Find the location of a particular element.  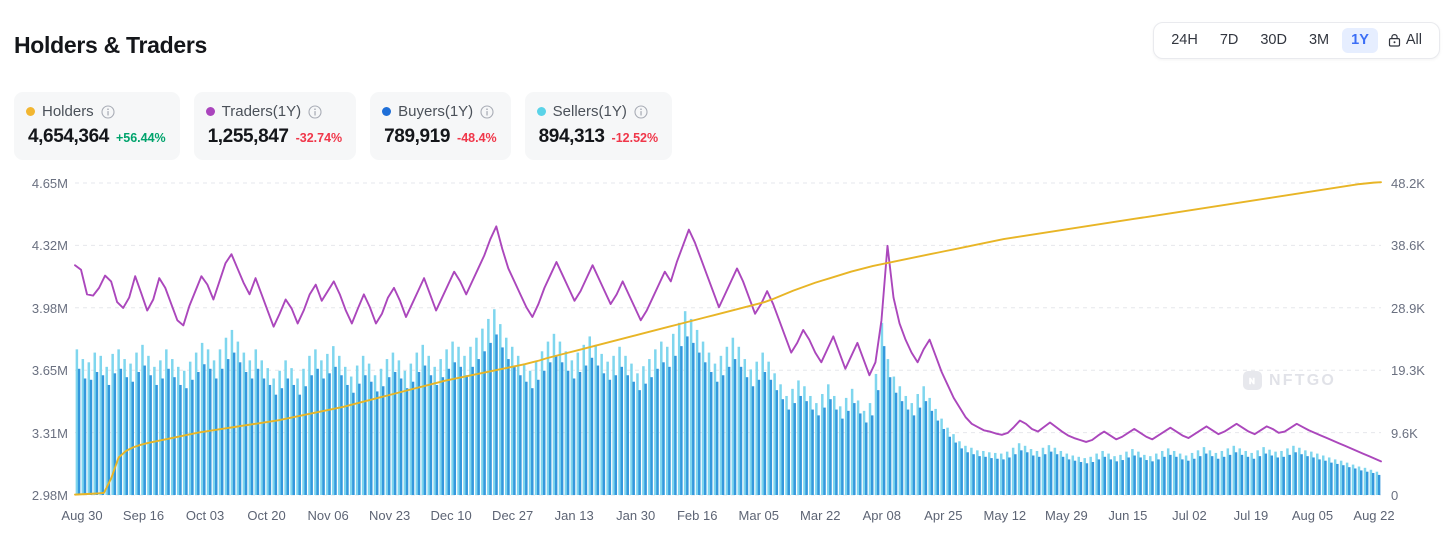

range-button-1y: 1Y is located at coordinates (1360, 40).